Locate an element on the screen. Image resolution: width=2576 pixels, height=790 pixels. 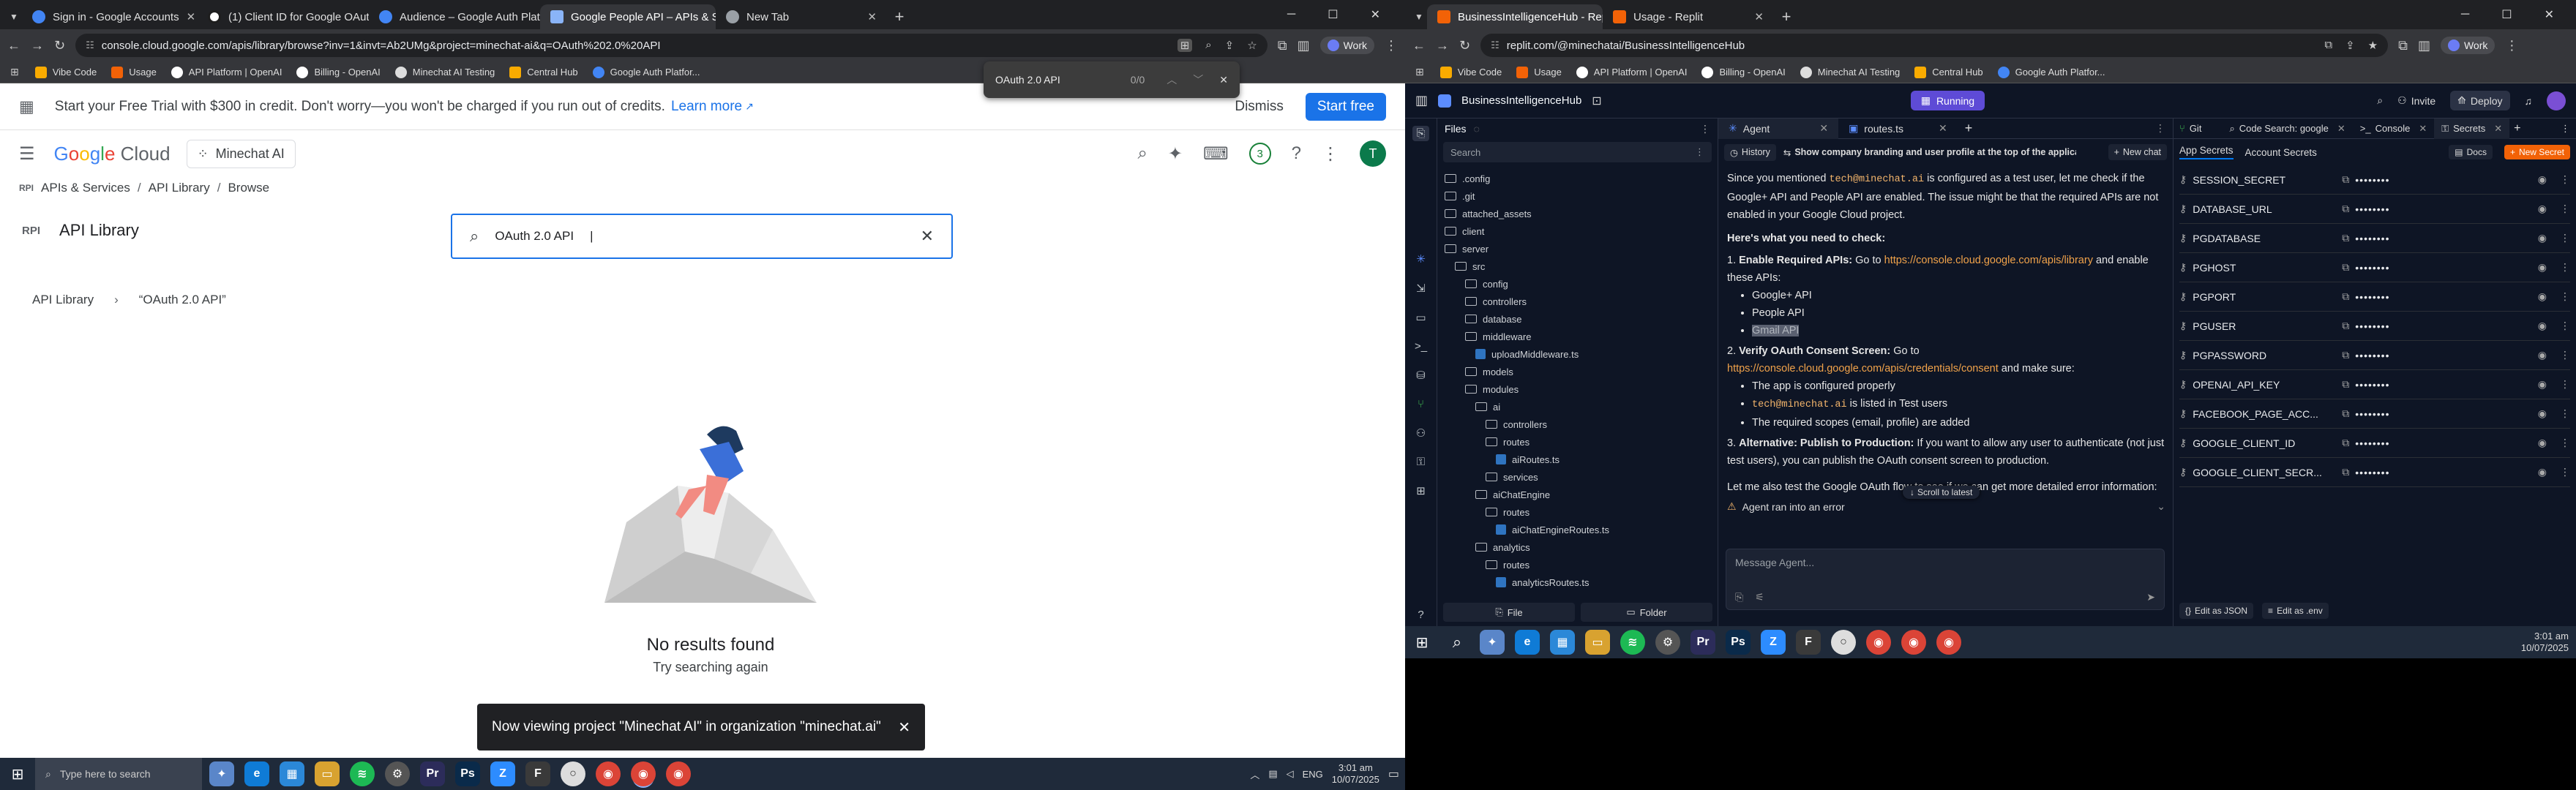
copilot-icon: ✦ is located at coordinates (221, 773).